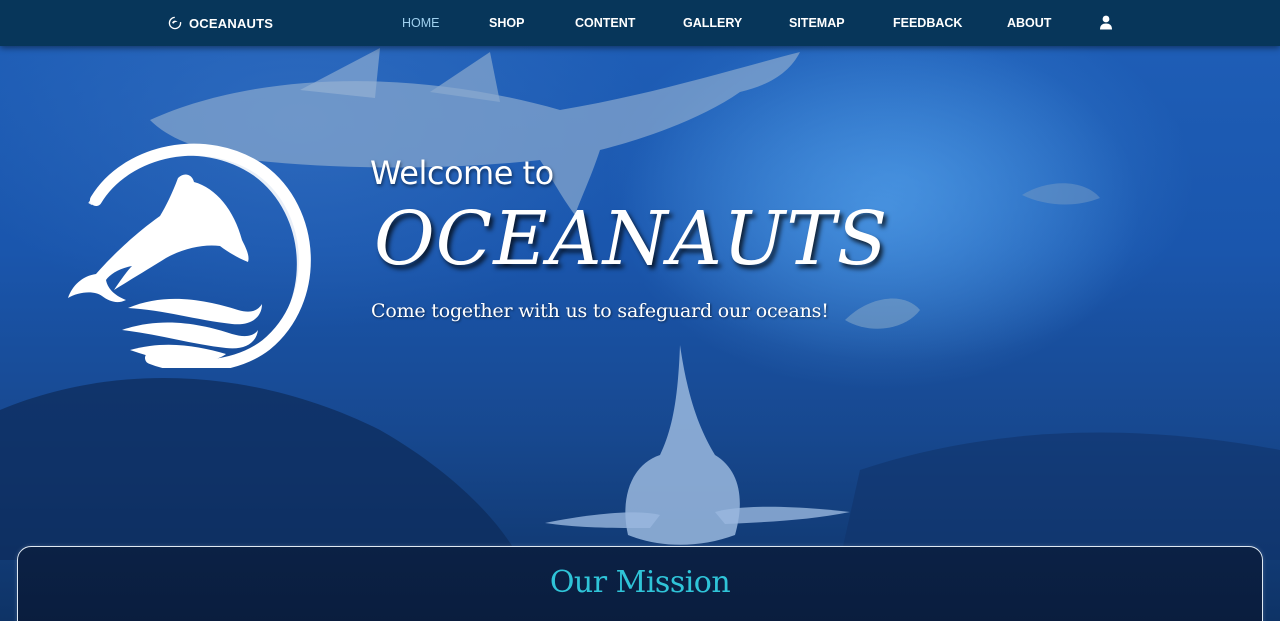 The width and height of the screenshot is (1280, 621). What do you see at coordinates (462, 173) in the screenshot?
I see `hero-welcome-text: Welcome to` at bounding box center [462, 173].